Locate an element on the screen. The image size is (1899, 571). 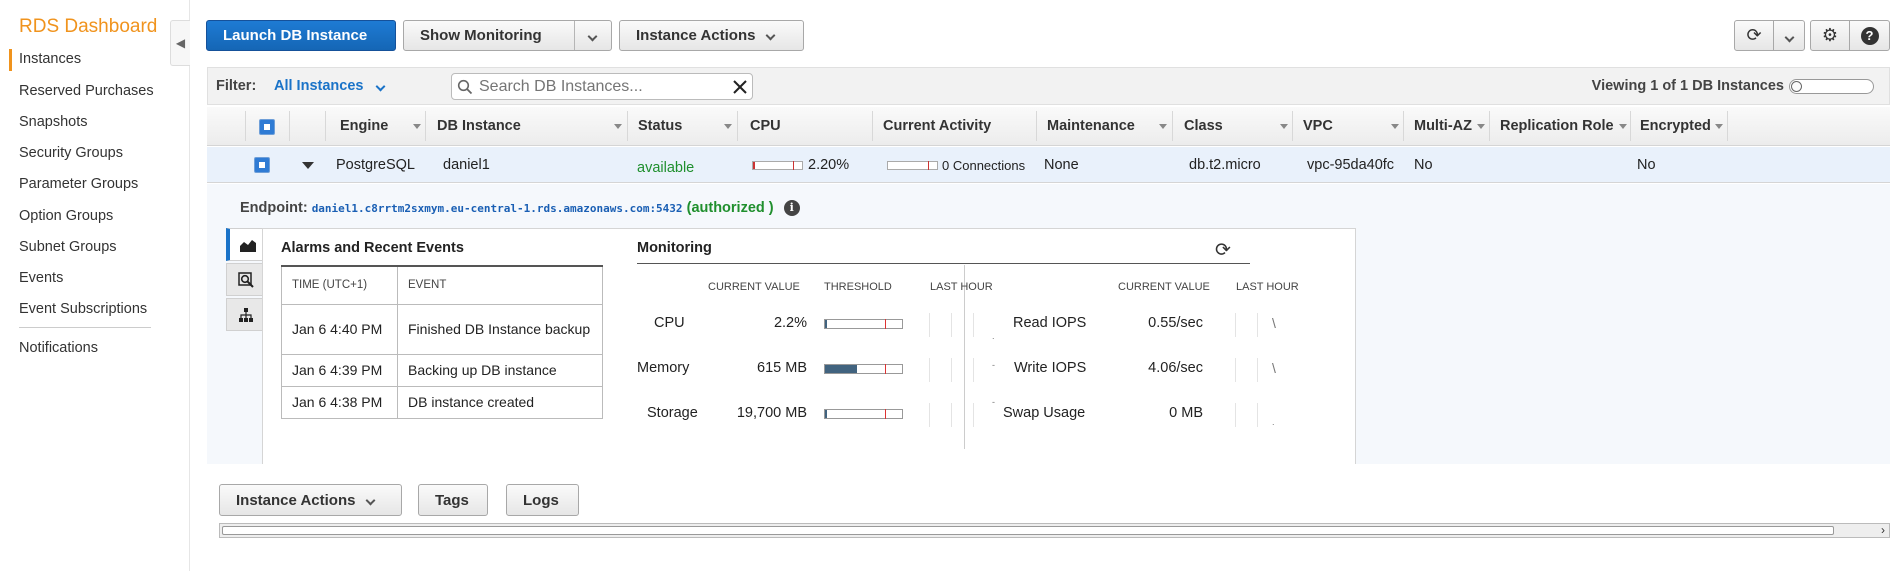
cell-cpu: 2.20% is located at coordinates (829, 165).